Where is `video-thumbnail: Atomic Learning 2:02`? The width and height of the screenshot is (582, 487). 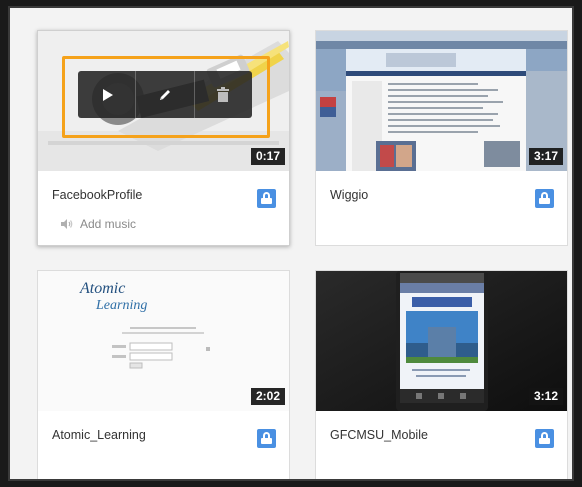 video-thumbnail: Atomic Learning 2:02 is located at coordinates (163, 341).